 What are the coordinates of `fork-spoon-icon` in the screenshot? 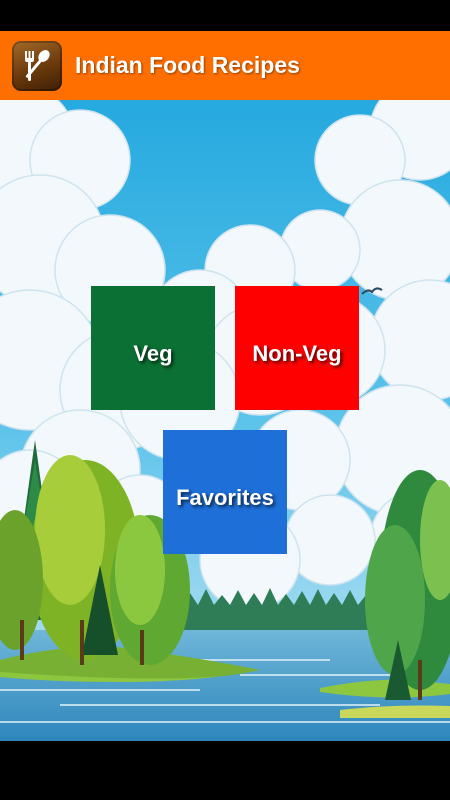 It's located at (37, 65).